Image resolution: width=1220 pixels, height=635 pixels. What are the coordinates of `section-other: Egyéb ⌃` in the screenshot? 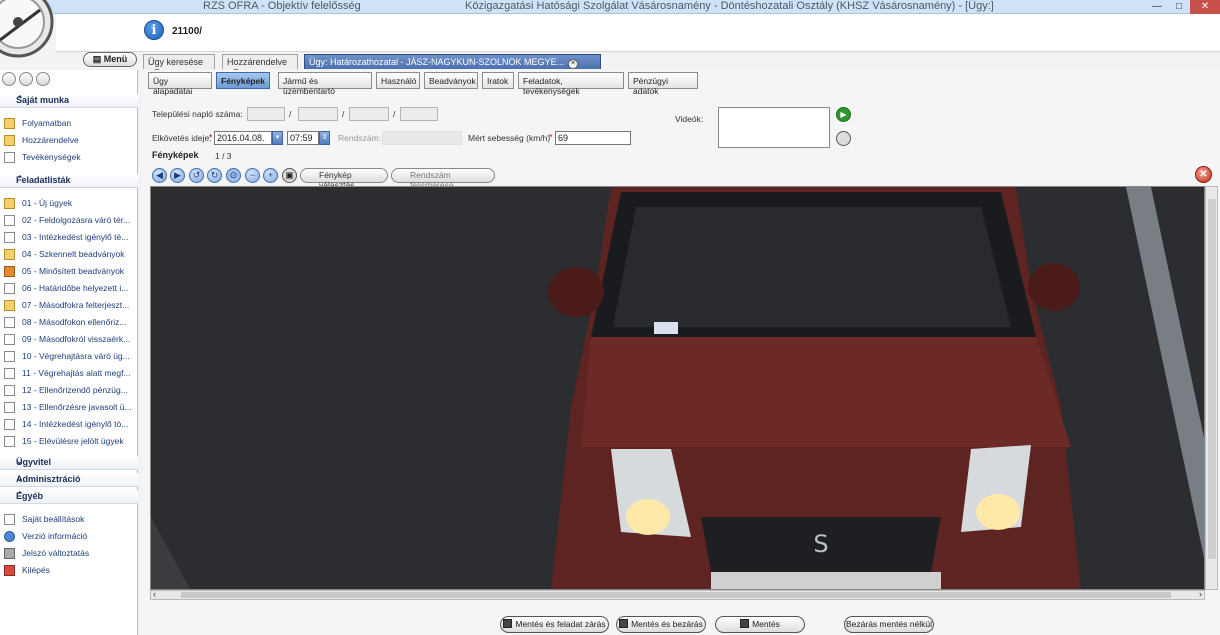 It's located at (69, 497).